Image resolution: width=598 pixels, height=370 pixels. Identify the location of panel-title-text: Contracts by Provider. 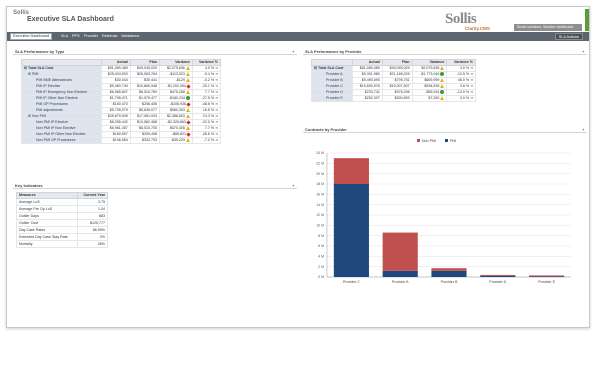
(326, 129).